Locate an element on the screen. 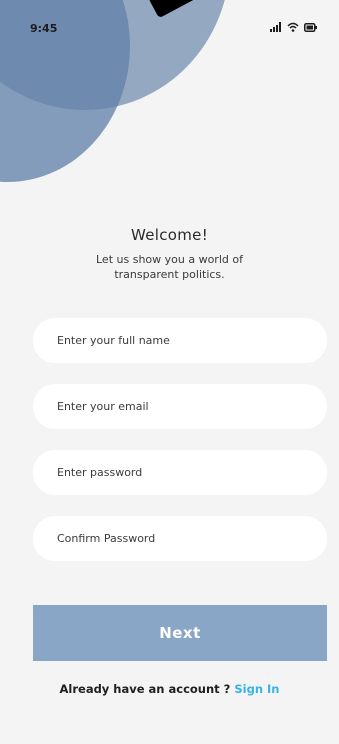  password-input is located at coordinates (180, 472).